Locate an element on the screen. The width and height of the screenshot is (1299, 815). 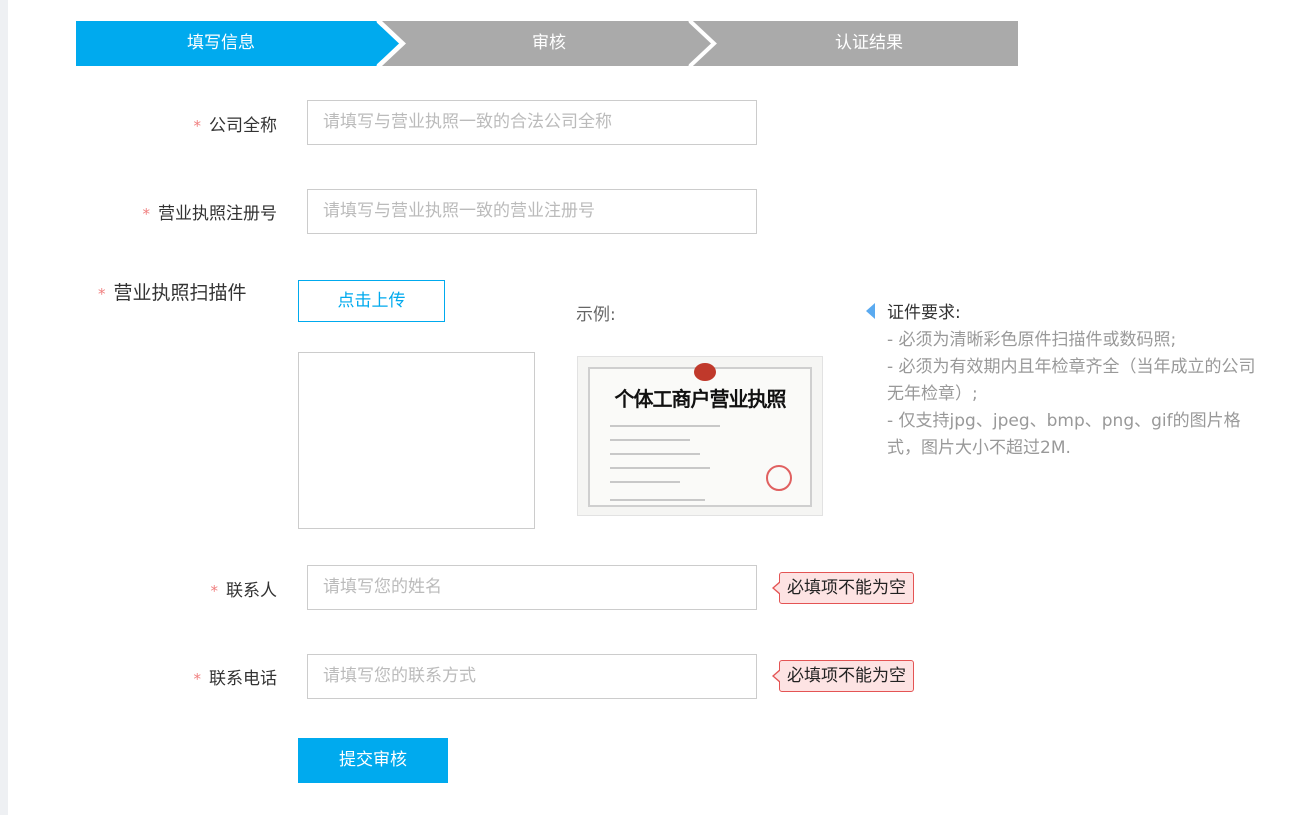
contact-name-input: 请填写您的姓名 is located at coordinates (532, 587).